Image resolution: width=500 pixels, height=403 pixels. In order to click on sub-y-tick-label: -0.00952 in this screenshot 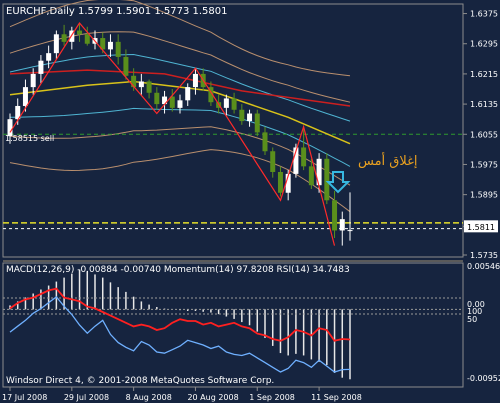, I will do `click(483, 378)`.